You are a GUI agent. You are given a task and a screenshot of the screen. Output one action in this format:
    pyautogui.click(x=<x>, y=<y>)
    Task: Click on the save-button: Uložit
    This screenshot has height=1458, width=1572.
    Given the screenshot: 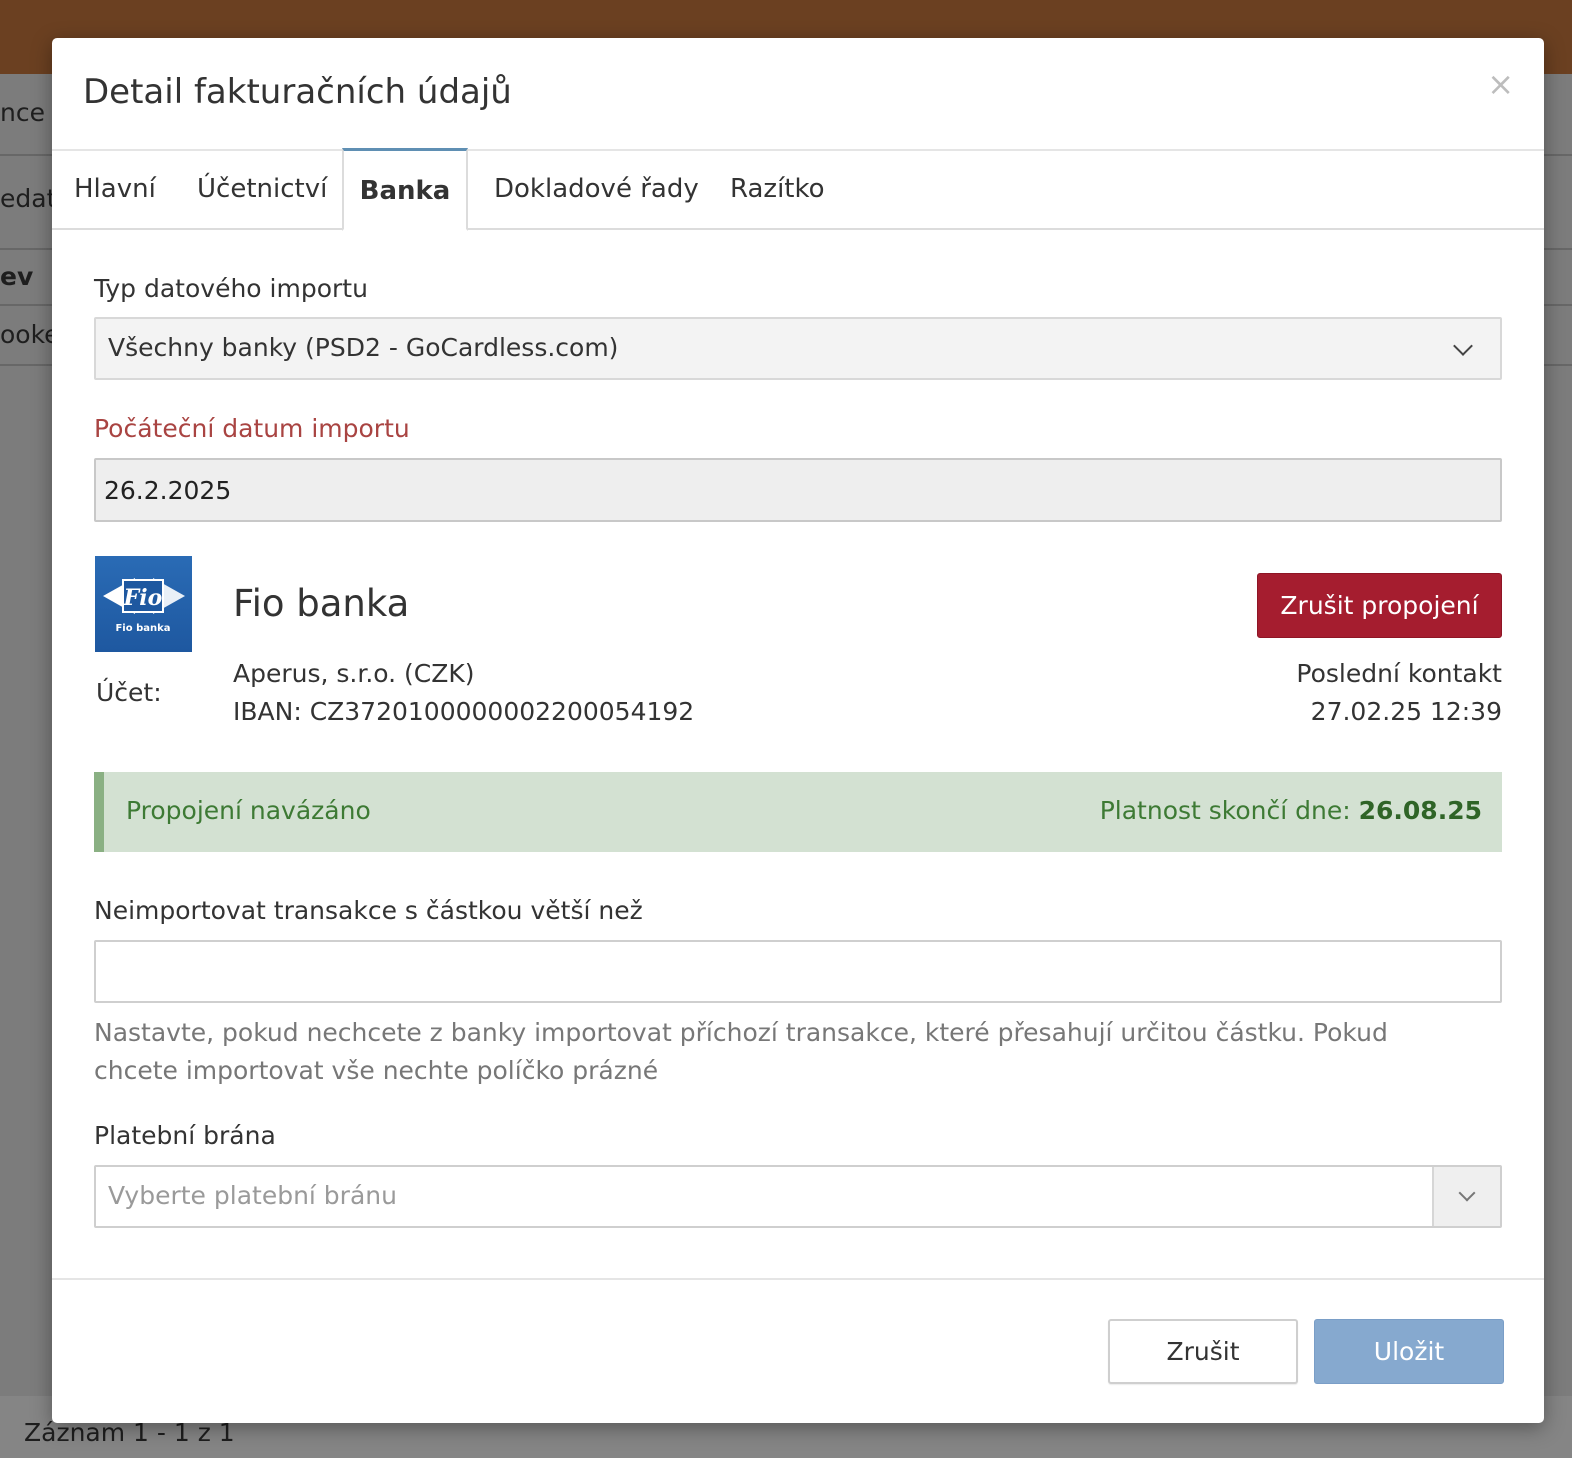 What is the action you would take?
    pyautogui.click(x=1409, y=1351)
    